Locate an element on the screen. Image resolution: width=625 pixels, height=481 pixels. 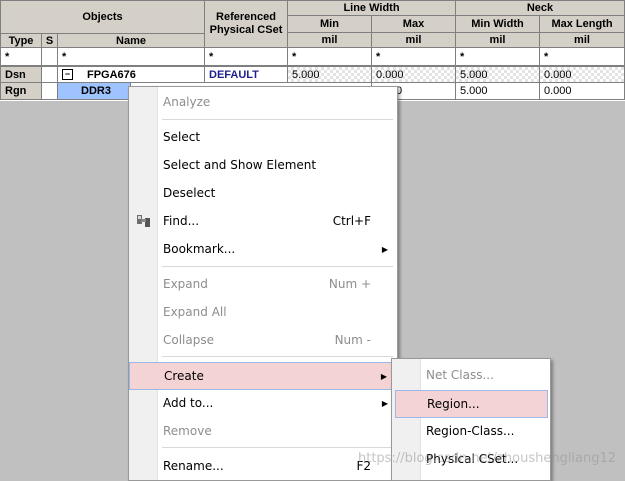
menu-item-analyze-label: Analyze is located at coordinates (187, 102).